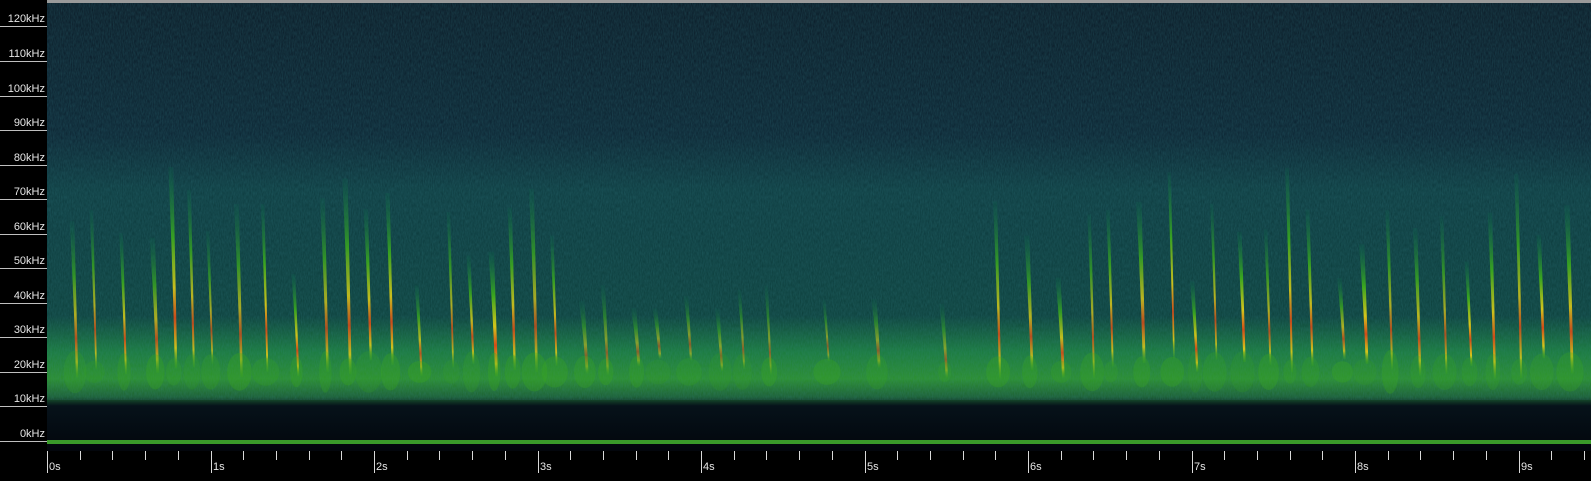 This screenshot has width=1591, height=481. I want to click on time-tick-label: 8s, so click(1363, 467).